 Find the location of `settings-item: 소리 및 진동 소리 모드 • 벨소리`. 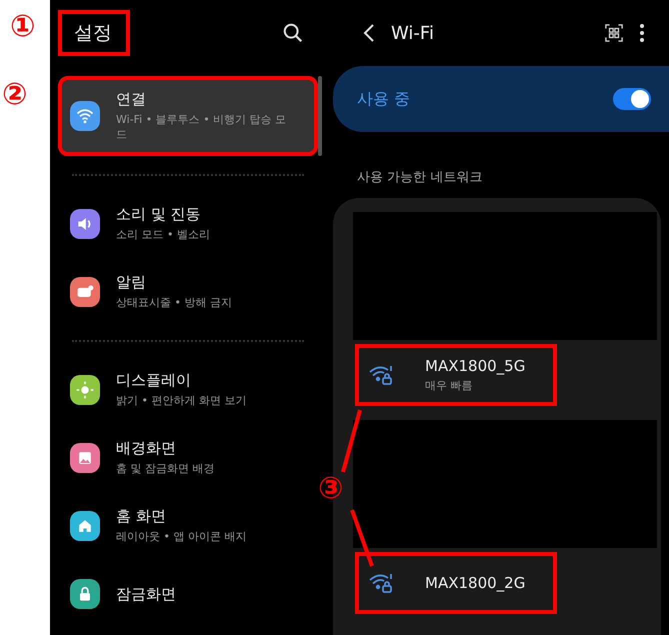

settings-item: 소리 및 진동 소리 모드 • 벨소리 is located at coordinates (188, 224).